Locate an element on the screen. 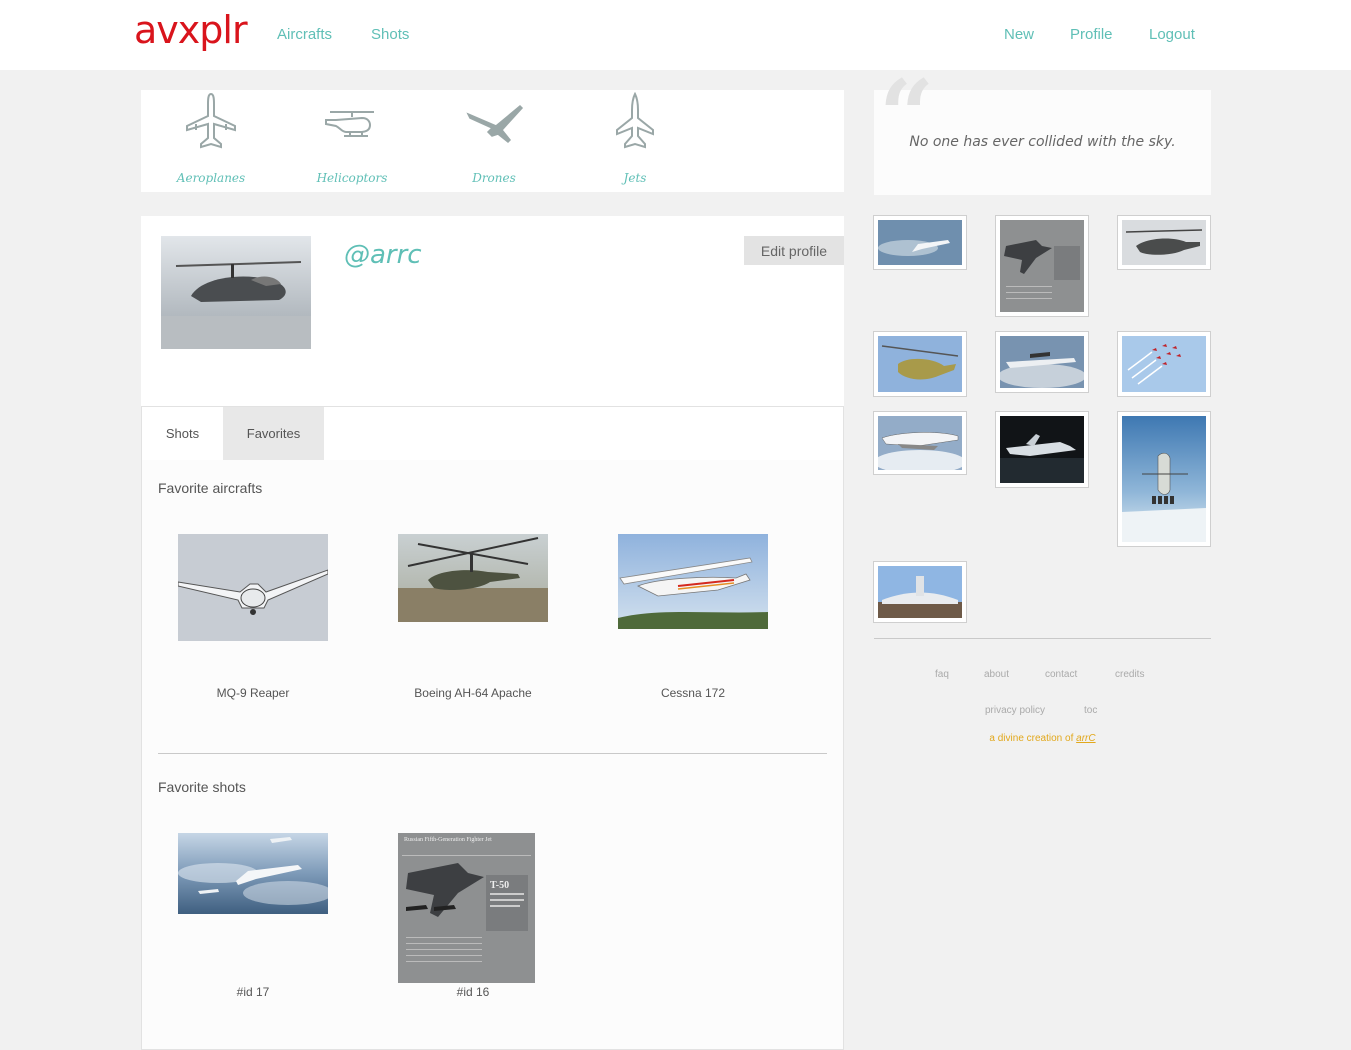 The image size is (1351, 1050). category-jets: Jets is located at coordinates (635, 141).